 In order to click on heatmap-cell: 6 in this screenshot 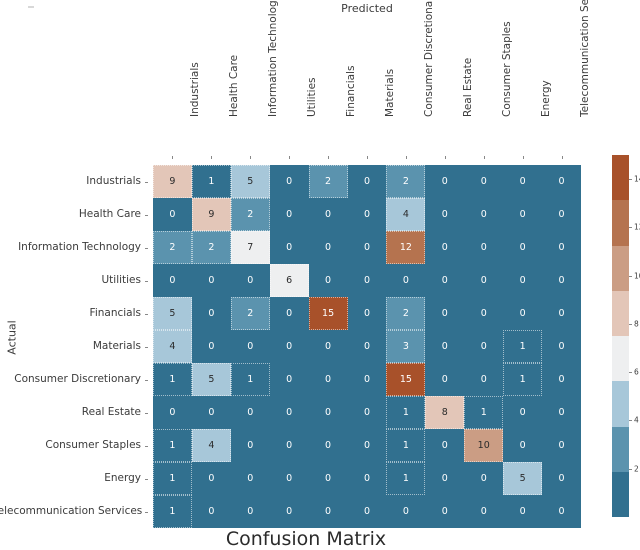, I will do `click(289, 280)`.